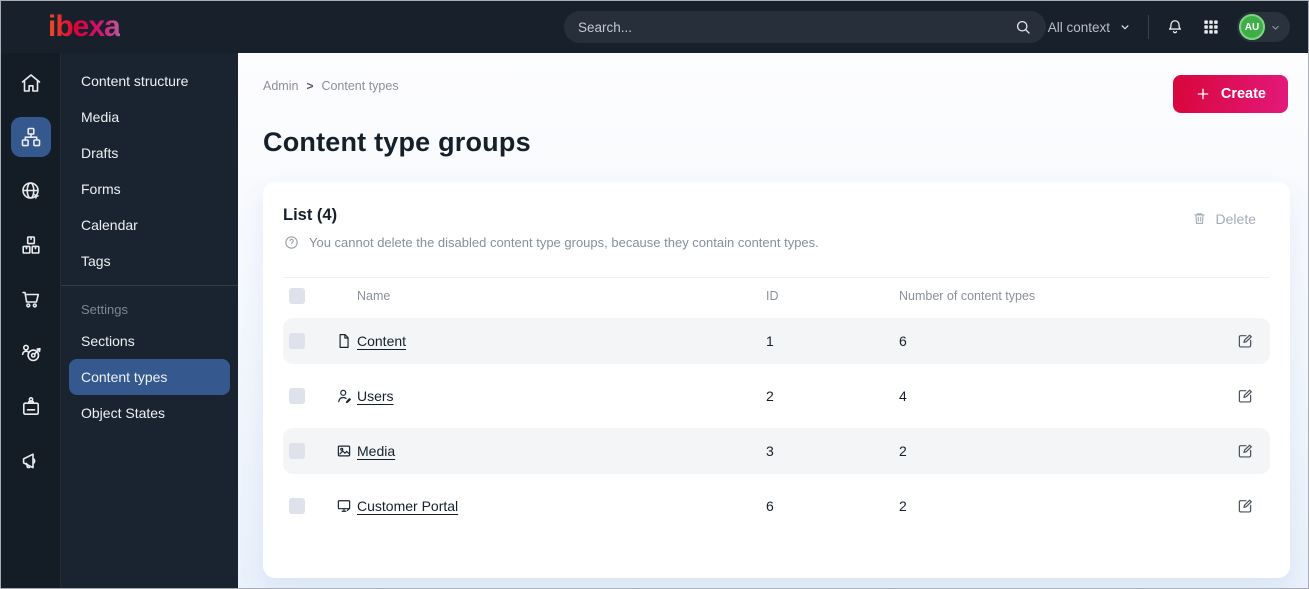 This screenshot has height=589, width=1309. Describe the element at coordinates (397, 142) in the screenshot. I see `page-title: Content type groups` at that location.